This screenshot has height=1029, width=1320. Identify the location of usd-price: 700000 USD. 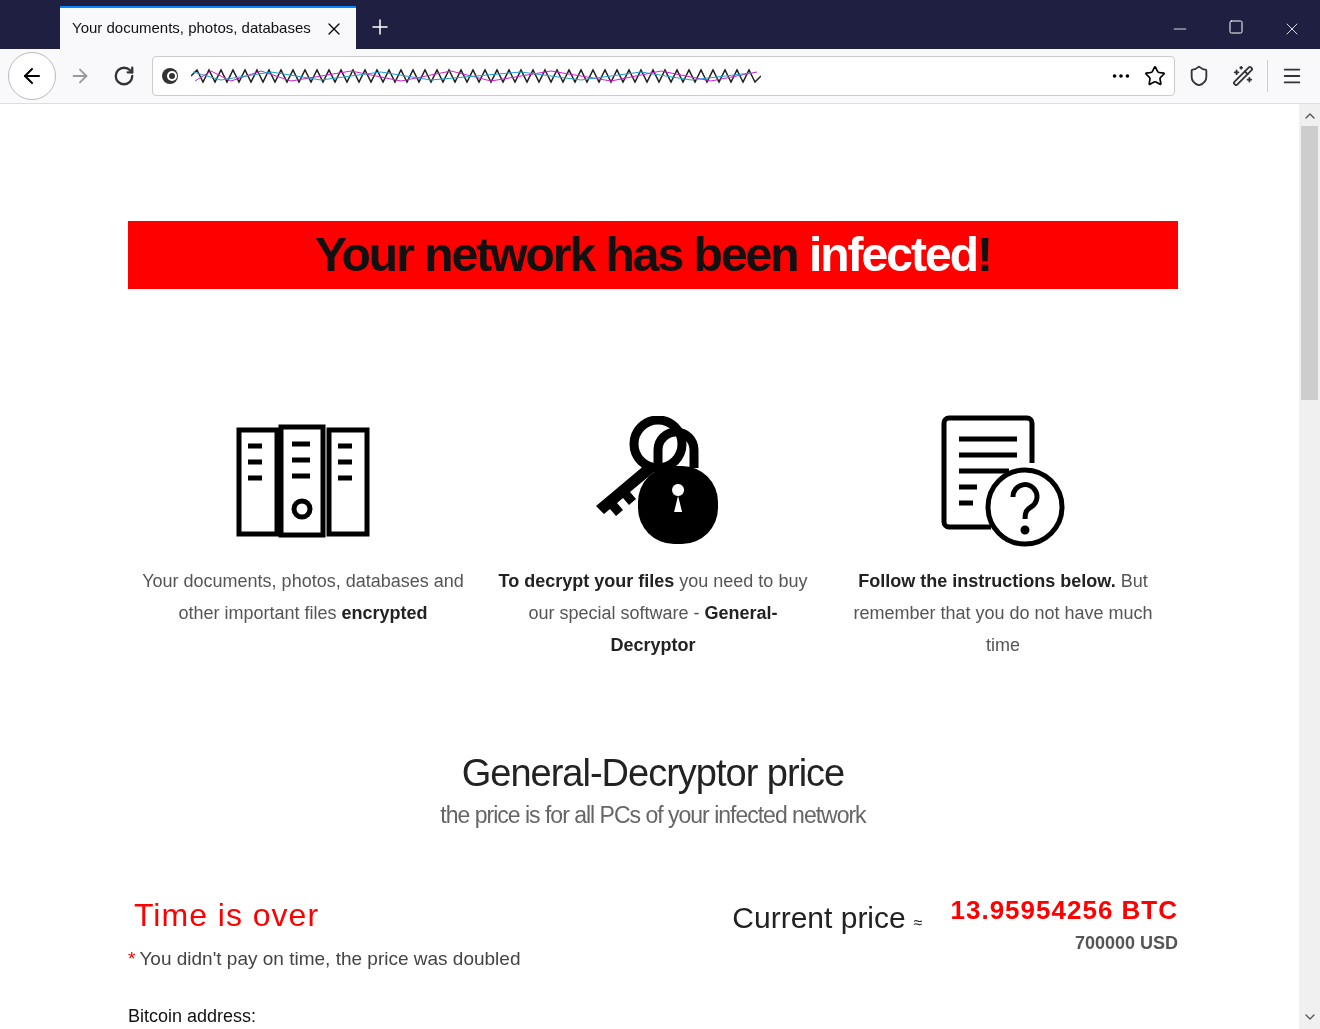
(1126, 943).